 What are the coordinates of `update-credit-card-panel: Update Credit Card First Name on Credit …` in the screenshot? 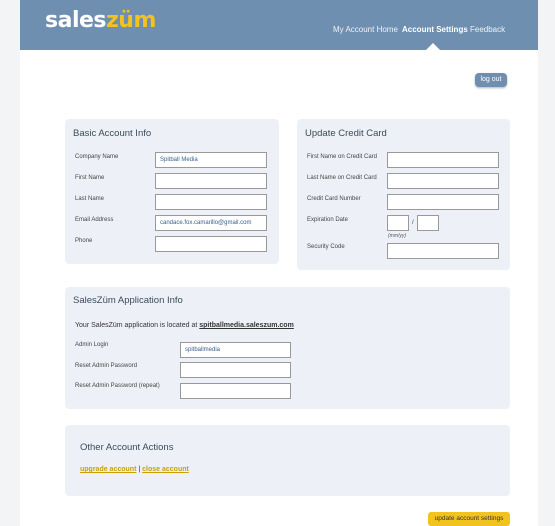 It's located at (403, 194).